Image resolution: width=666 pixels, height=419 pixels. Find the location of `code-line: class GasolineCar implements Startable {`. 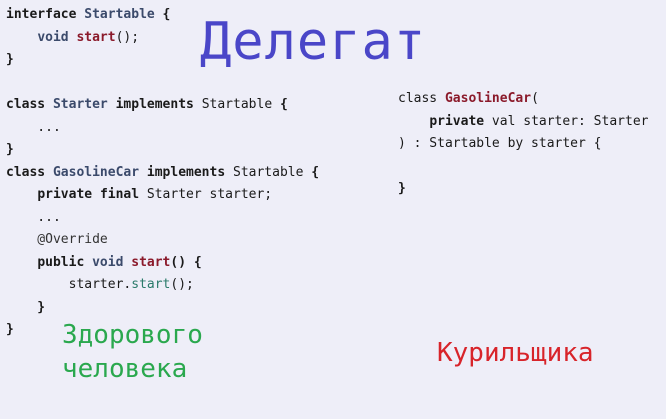

code-line: class GasolineCar implements Startable { is located at coordinates (162, 173).